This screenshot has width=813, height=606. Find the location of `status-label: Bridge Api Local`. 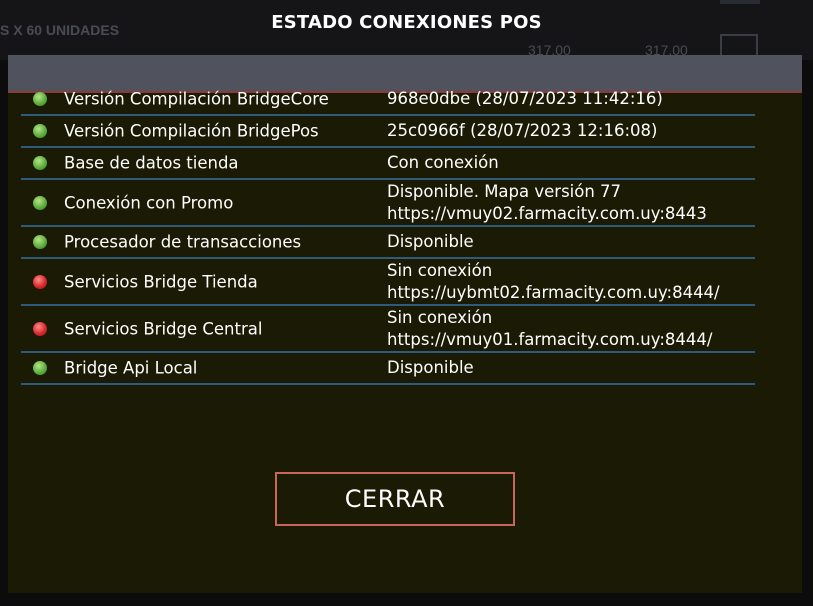

status-label: Bridge Api Local is located at coordinates (131, 368).